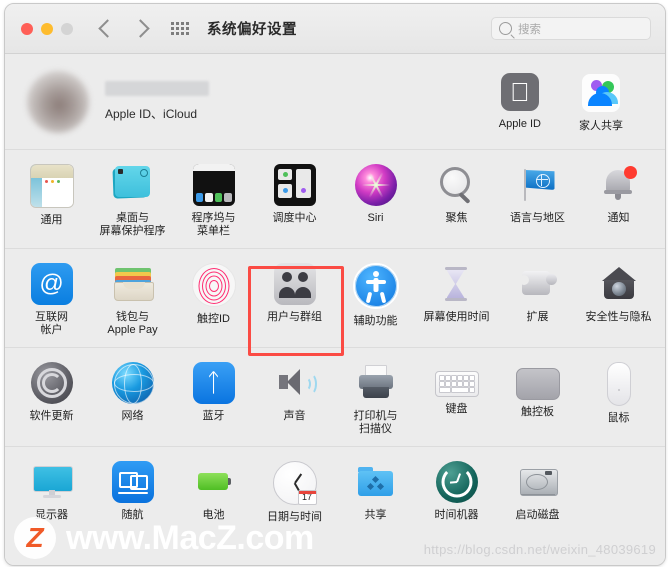 The image size is (668, 567). Describe the element at coordinates (375, 515) in the screenshot. I see `pane-label: 共享` at that location.